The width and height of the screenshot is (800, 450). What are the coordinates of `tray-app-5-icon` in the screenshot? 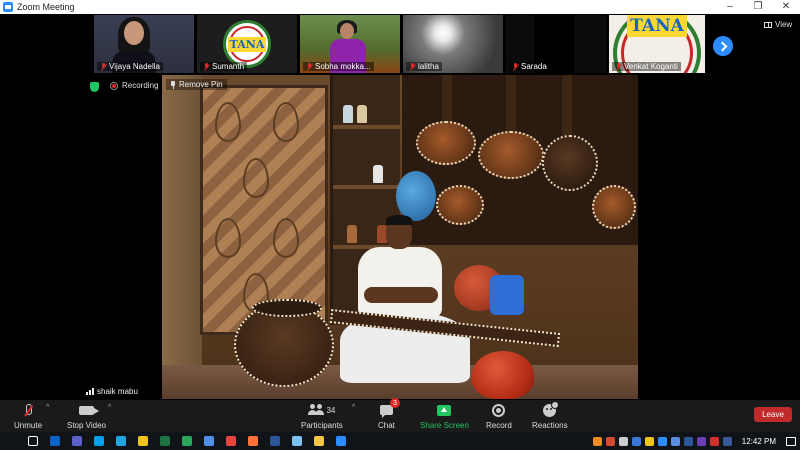 It's located at (649, 441).